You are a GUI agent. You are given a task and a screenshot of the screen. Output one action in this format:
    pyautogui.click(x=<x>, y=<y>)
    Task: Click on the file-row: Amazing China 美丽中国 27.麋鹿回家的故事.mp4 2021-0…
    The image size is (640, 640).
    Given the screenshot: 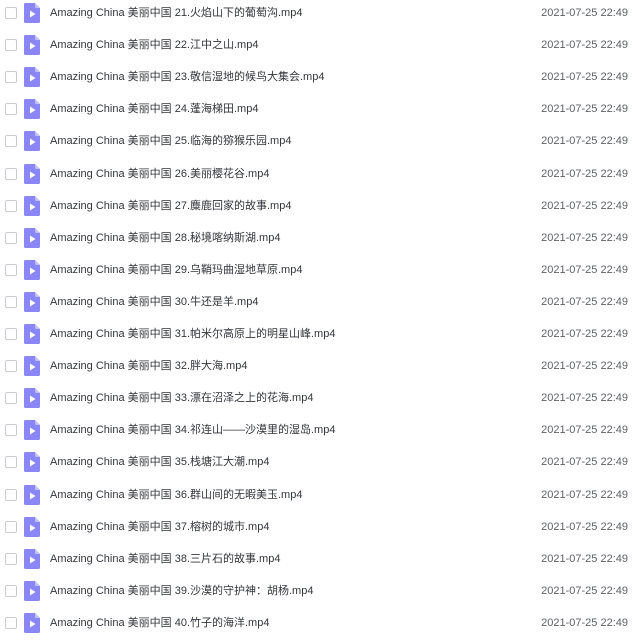 What is the action you would take?
    pyautogui.click(x=320, y=207)
    